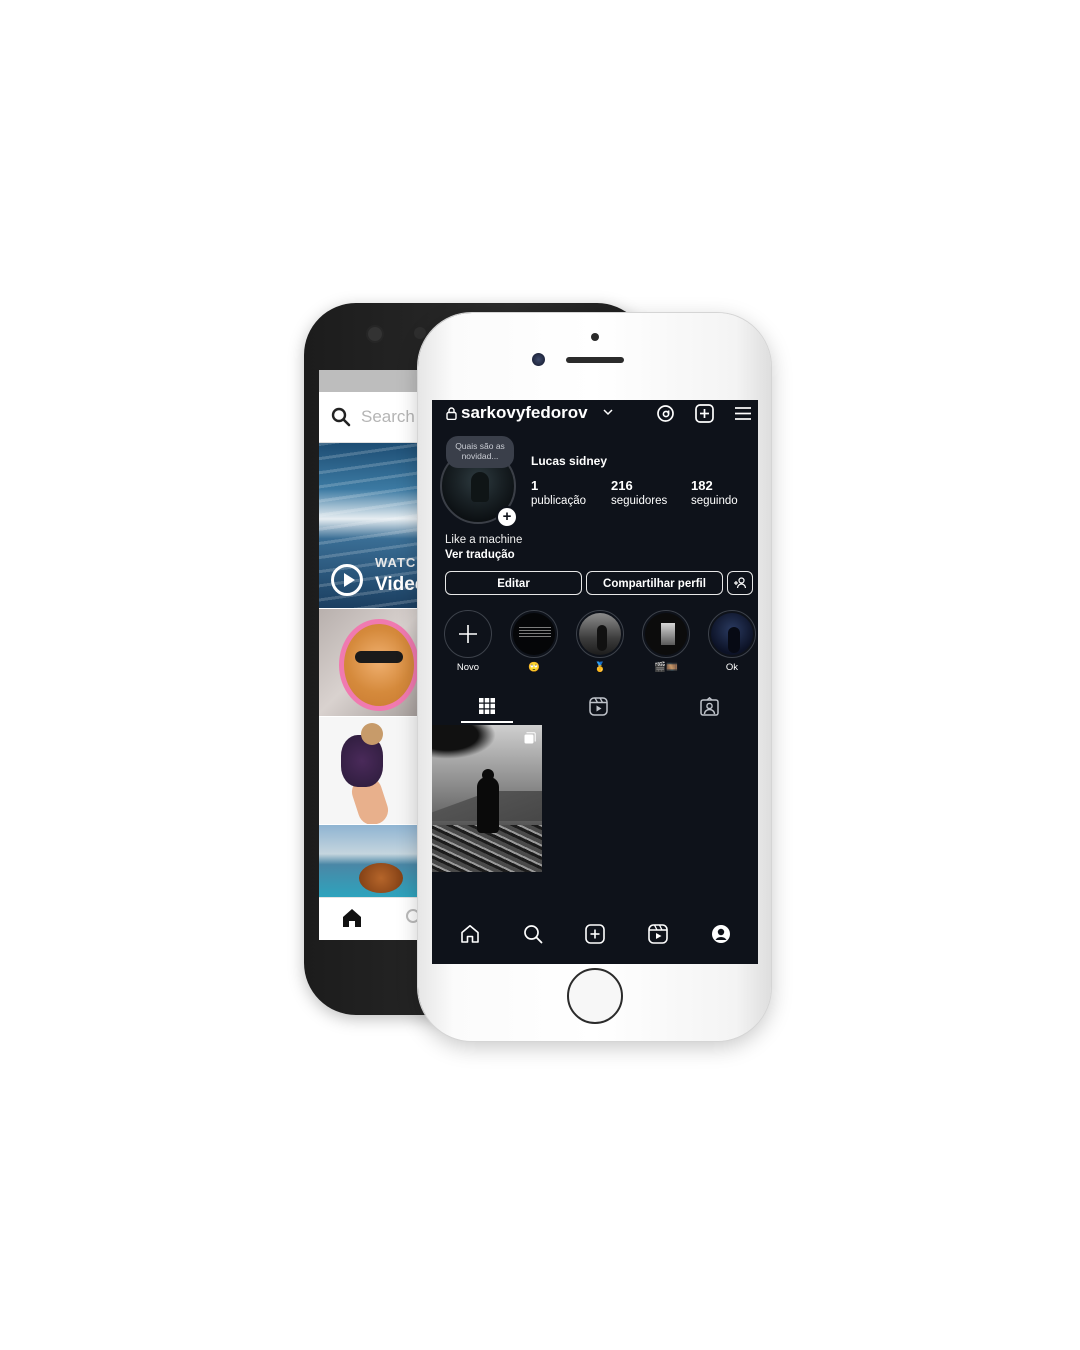  I want to click on display-name: Lucas sidney, so click(569, 461).